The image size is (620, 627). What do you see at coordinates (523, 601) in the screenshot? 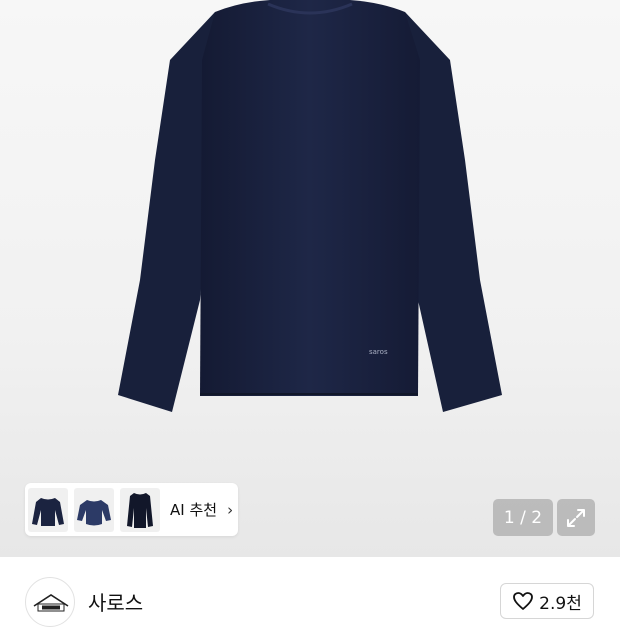
I see `heart-icon` at bounding box center [523, 601].